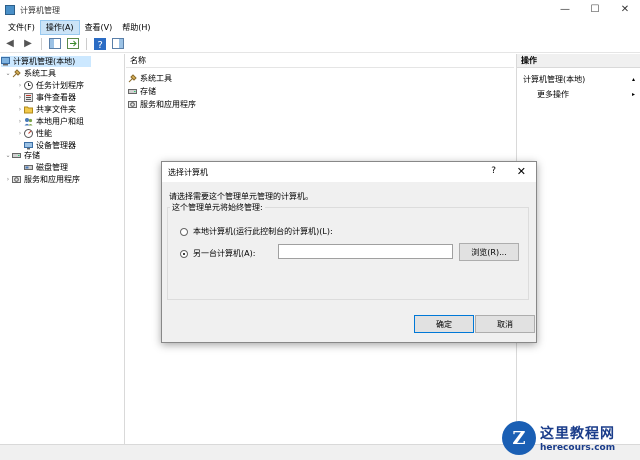 The image size is (640, 460). Describe the element at coordinates (99, 27) in the screenshot. I see `menu-view: 查看(V)` at that location.